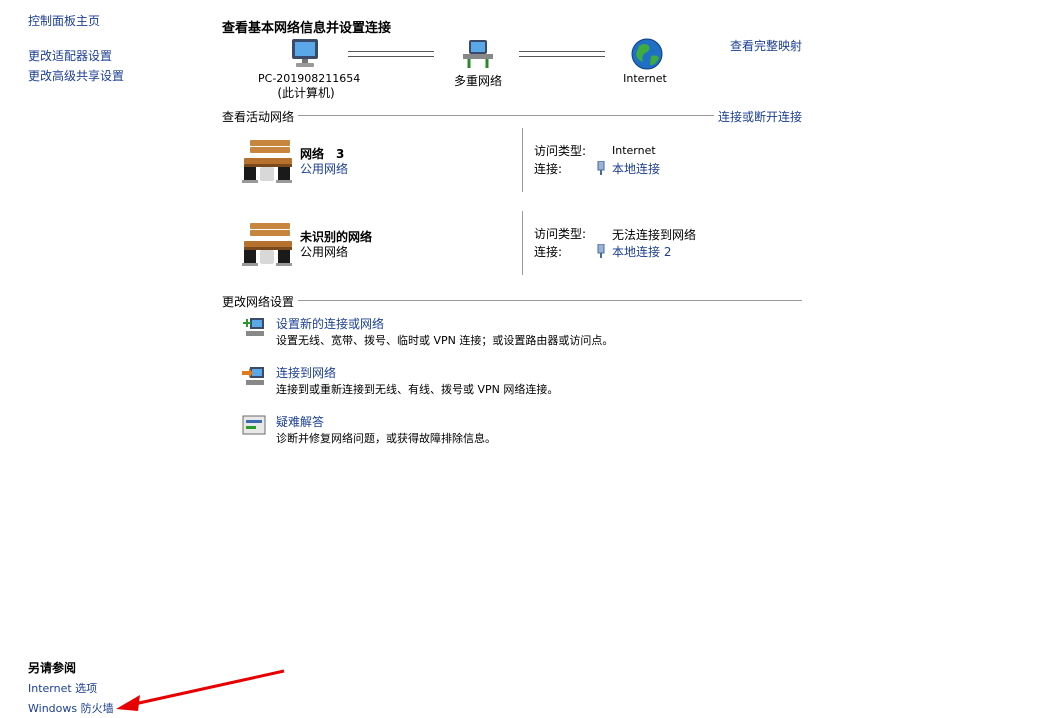 The width and height of the screenshot is (1046, 718). I want to click on section-divider, so click(512, 300).